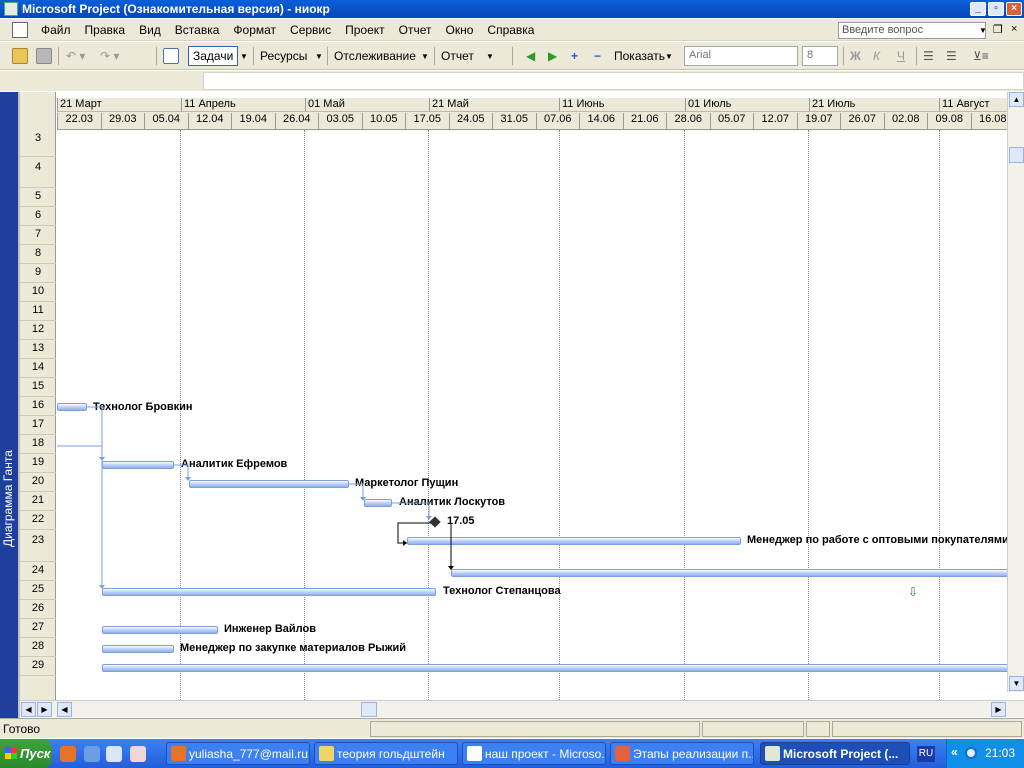 Image resolution: width=1024 pixels, height=768 pixels. I want to click on row-number: 28, so click(38, 647).